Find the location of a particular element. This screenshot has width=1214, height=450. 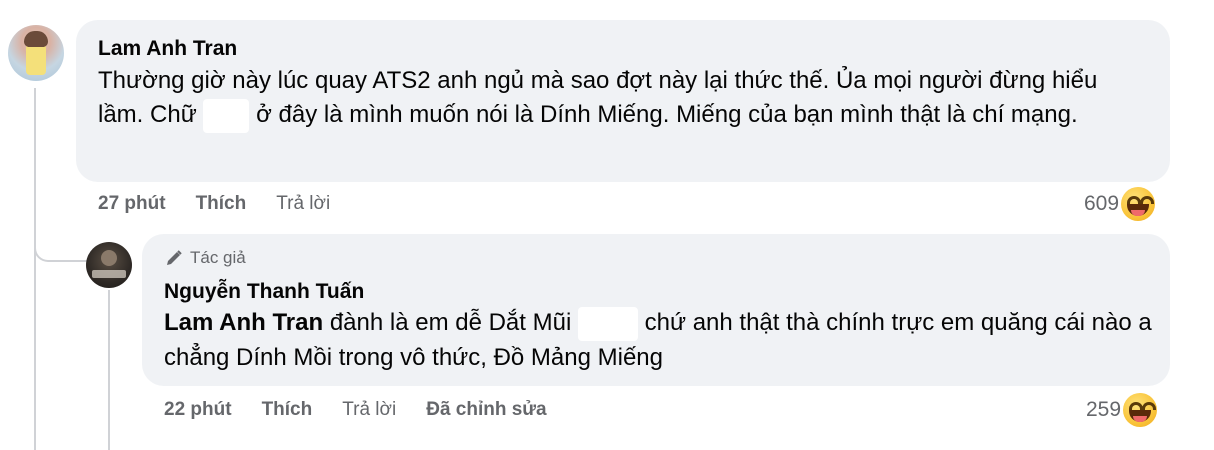

thread-line-main is located at coordinates (35, 269).